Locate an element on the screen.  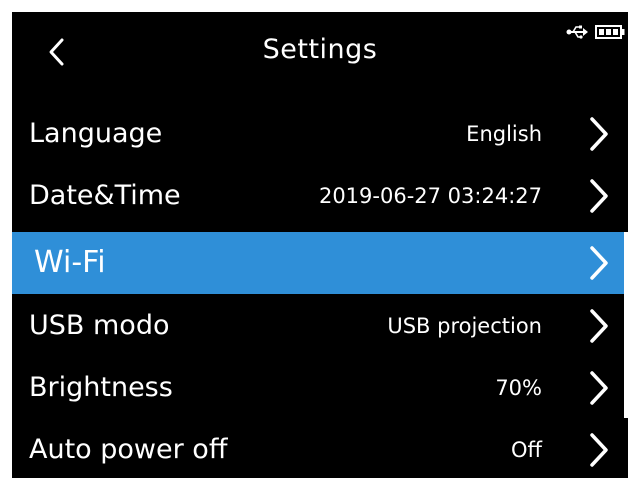
setting-row-wifi: Wi-Fi is located at coordinates (320, 263).